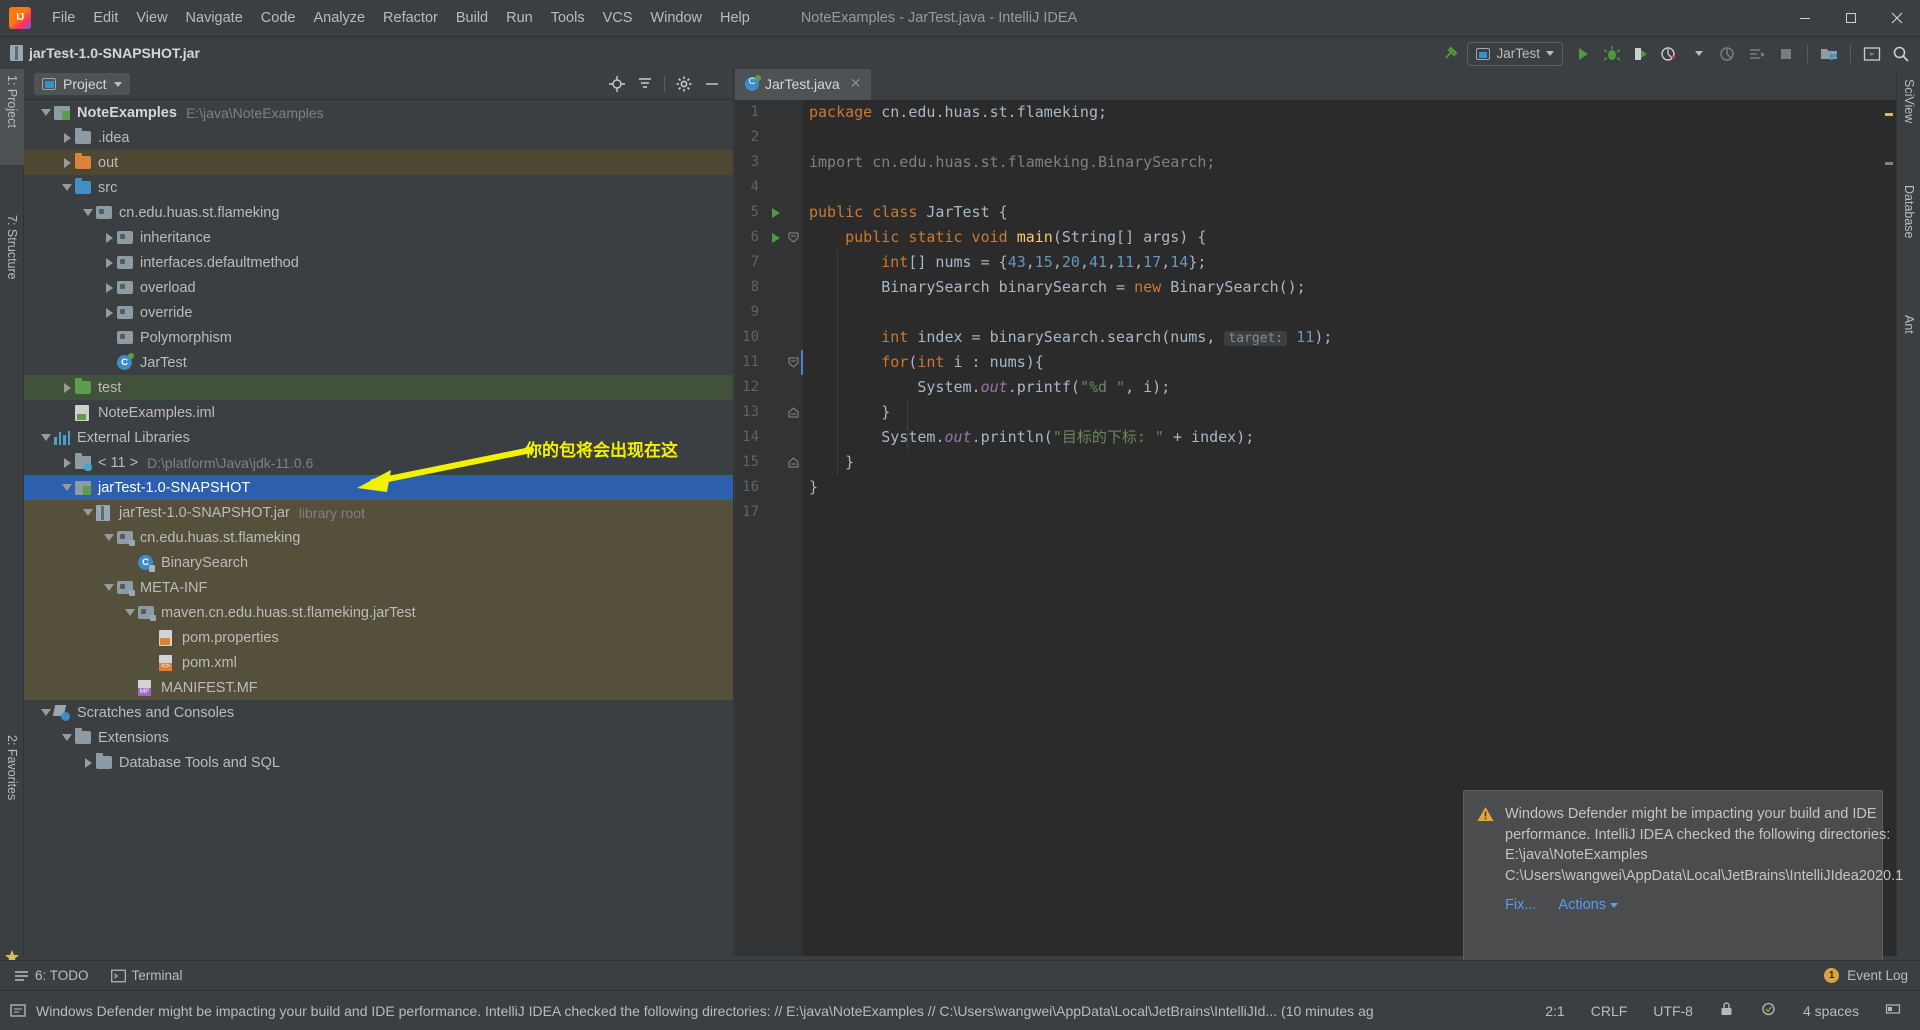 The image size is (1920, 1030). I want to click on minimize-button, so click(1805, 18).